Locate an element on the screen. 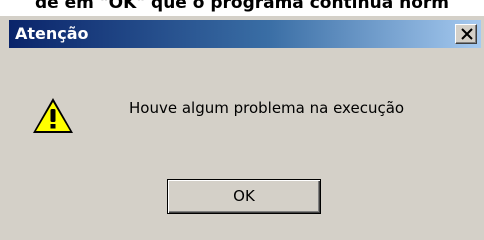 The height and width of the screenshot is (240, 484). ok-button-label: OK is located at coordinates (244, 196).